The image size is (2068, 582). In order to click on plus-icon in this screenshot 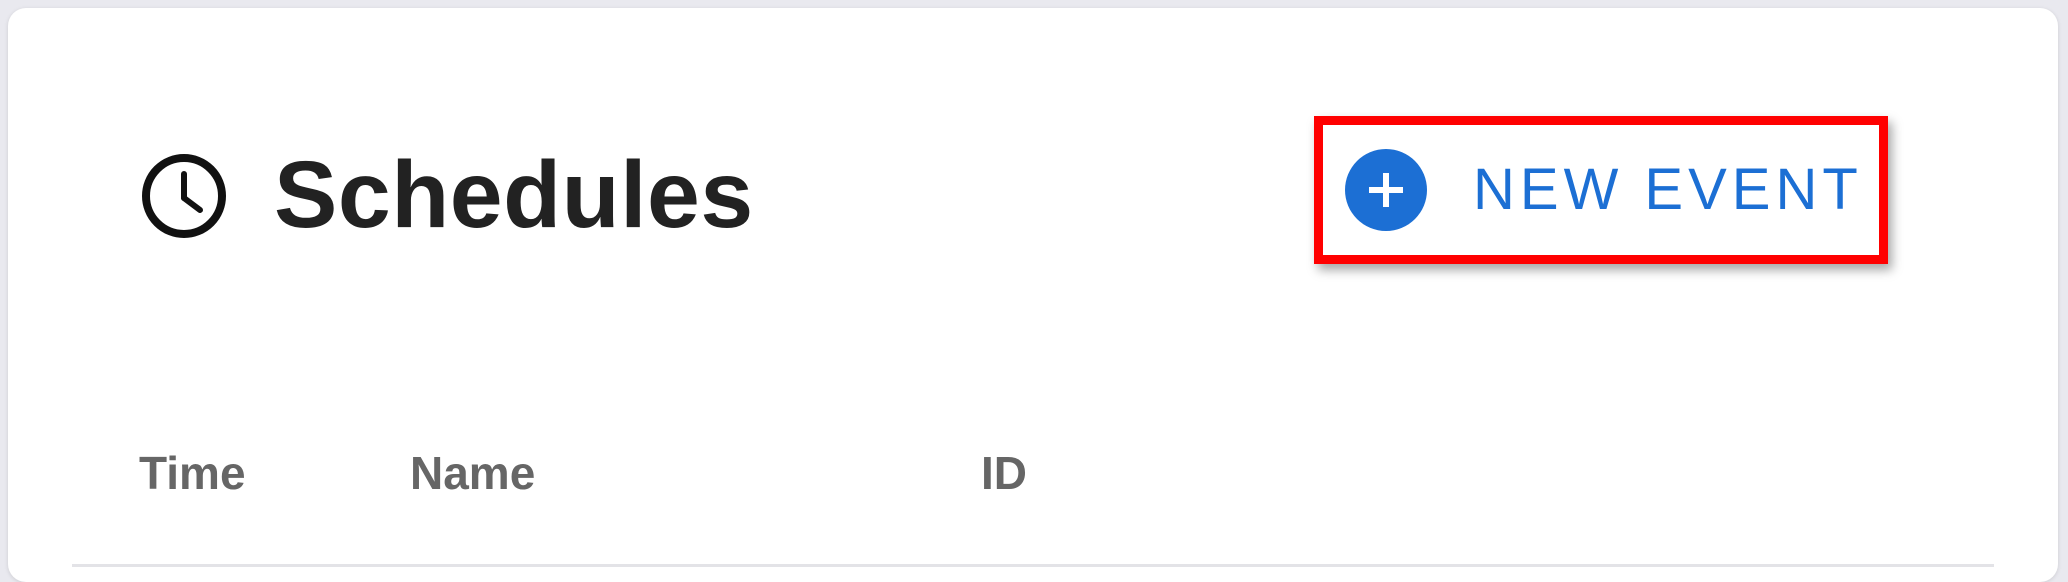, I will do `click(1386, 190)`.